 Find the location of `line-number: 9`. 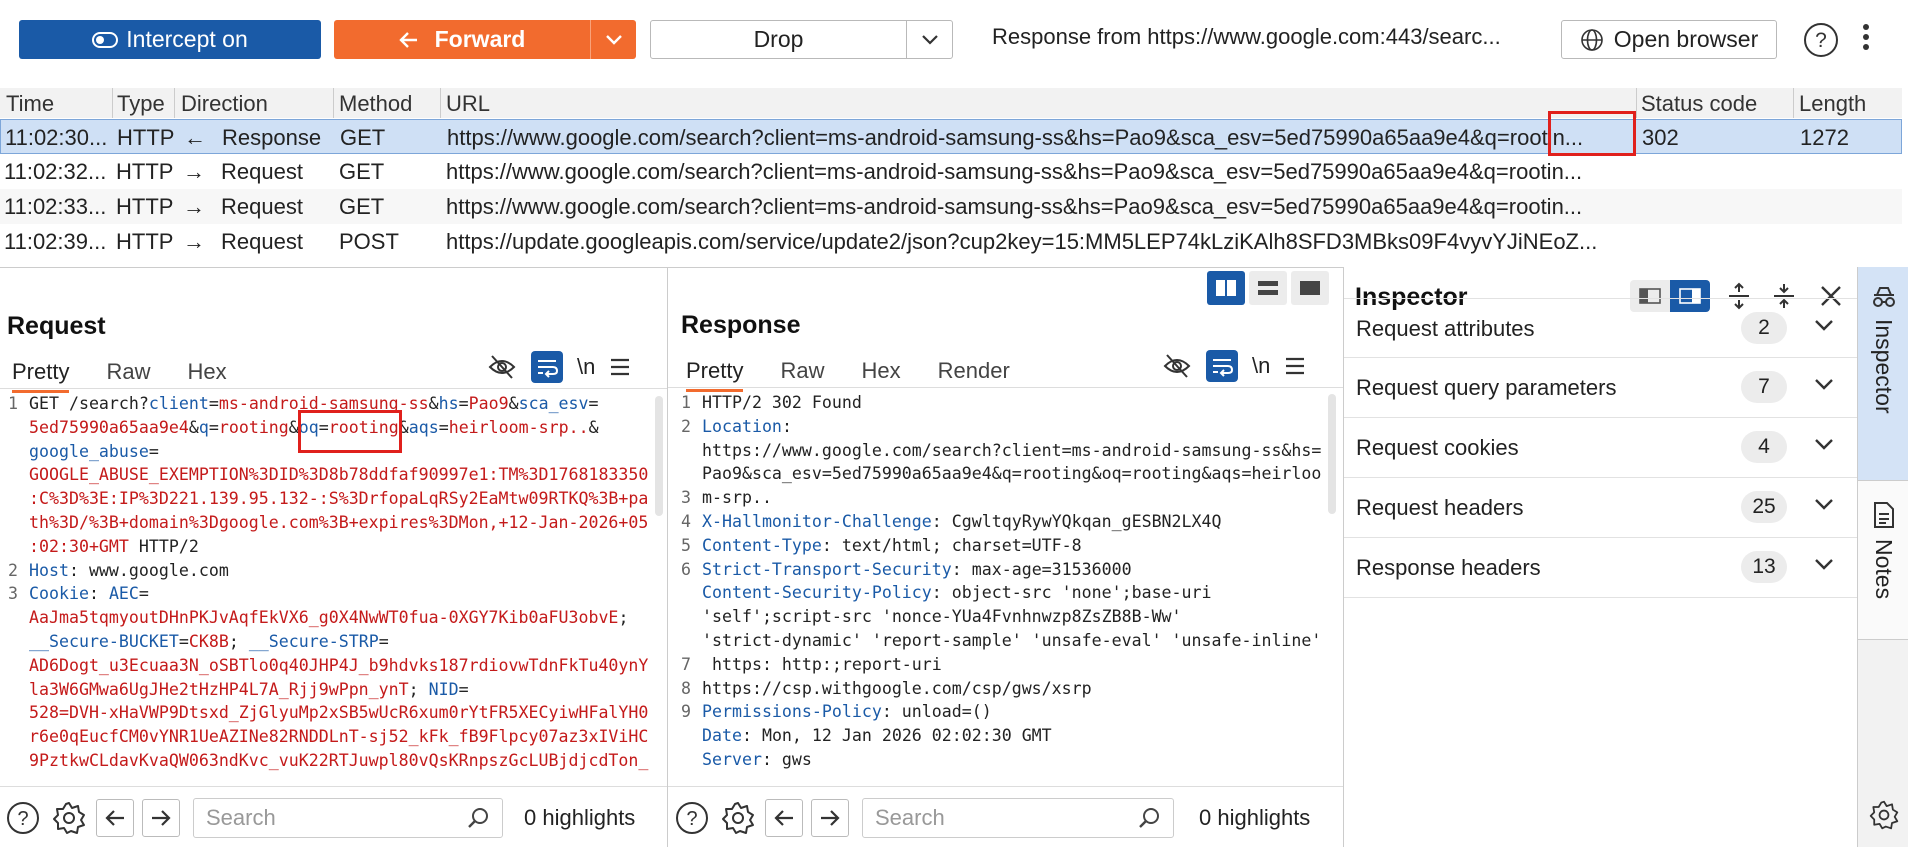

line-number: 9 is located at coordinates (686, 712).